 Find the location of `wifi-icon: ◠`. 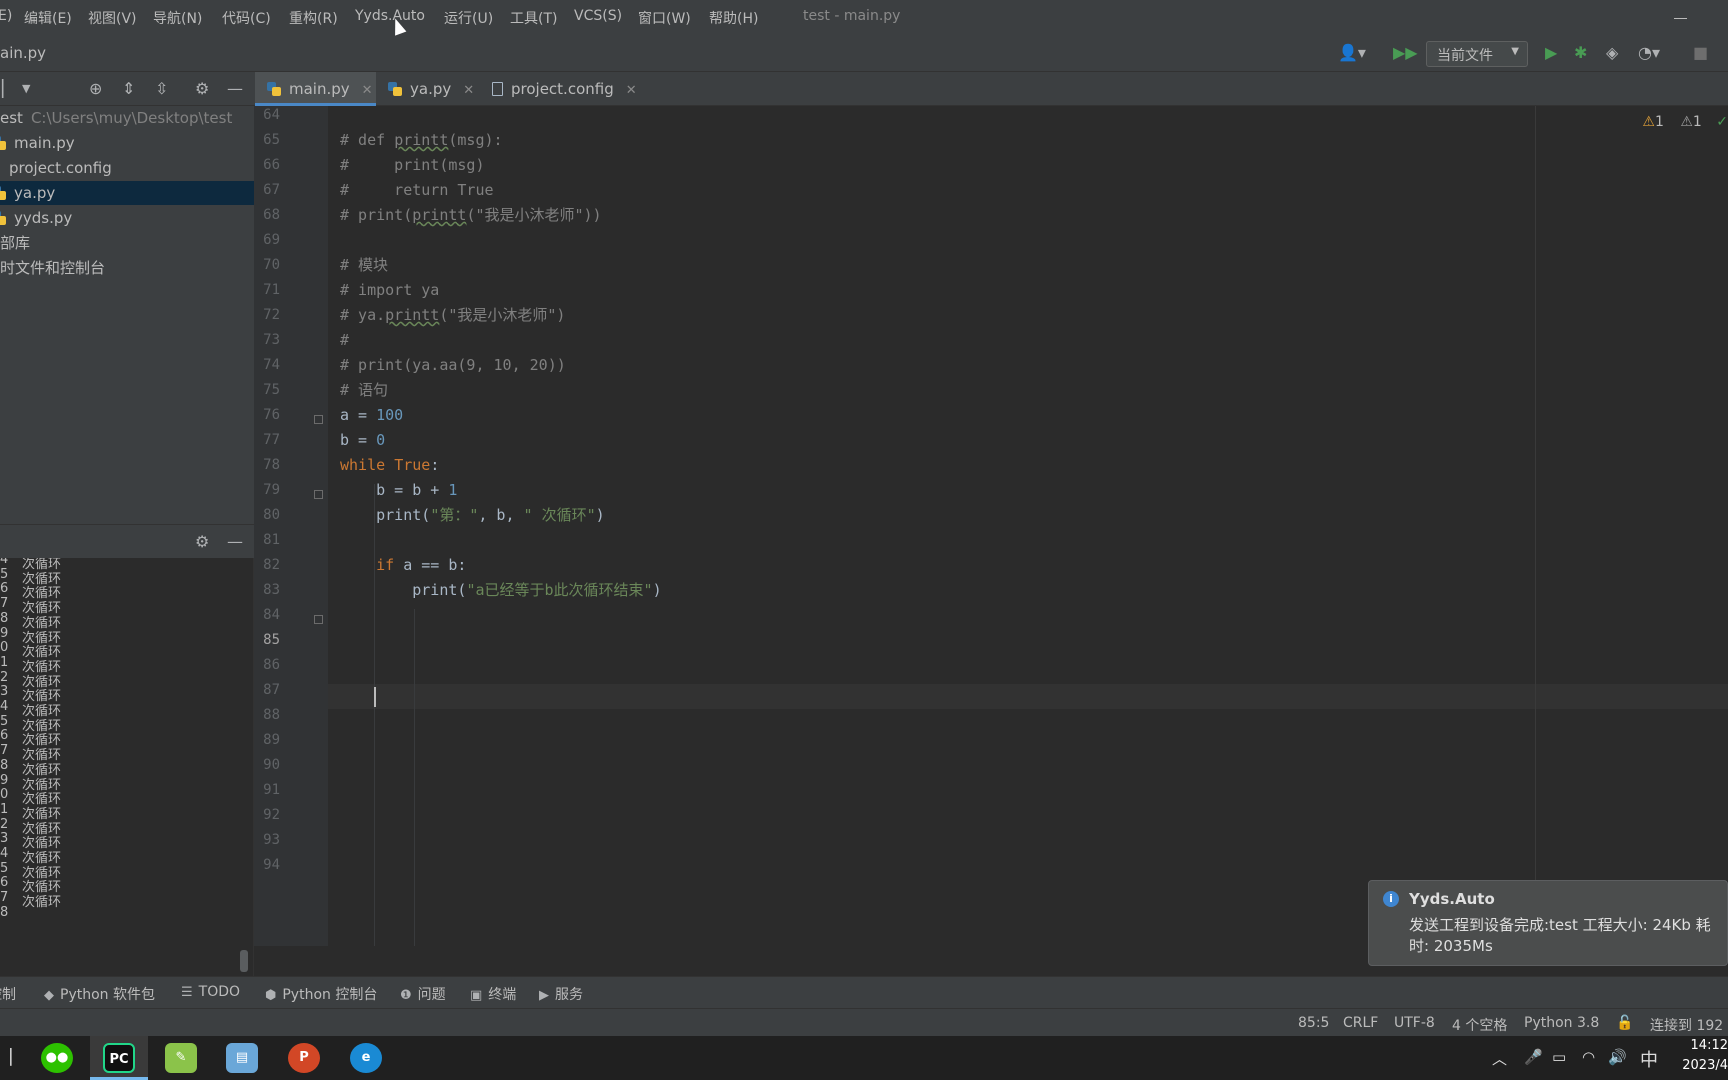

wifi-icon: ◠ is located at coordinates (1588, 1057).